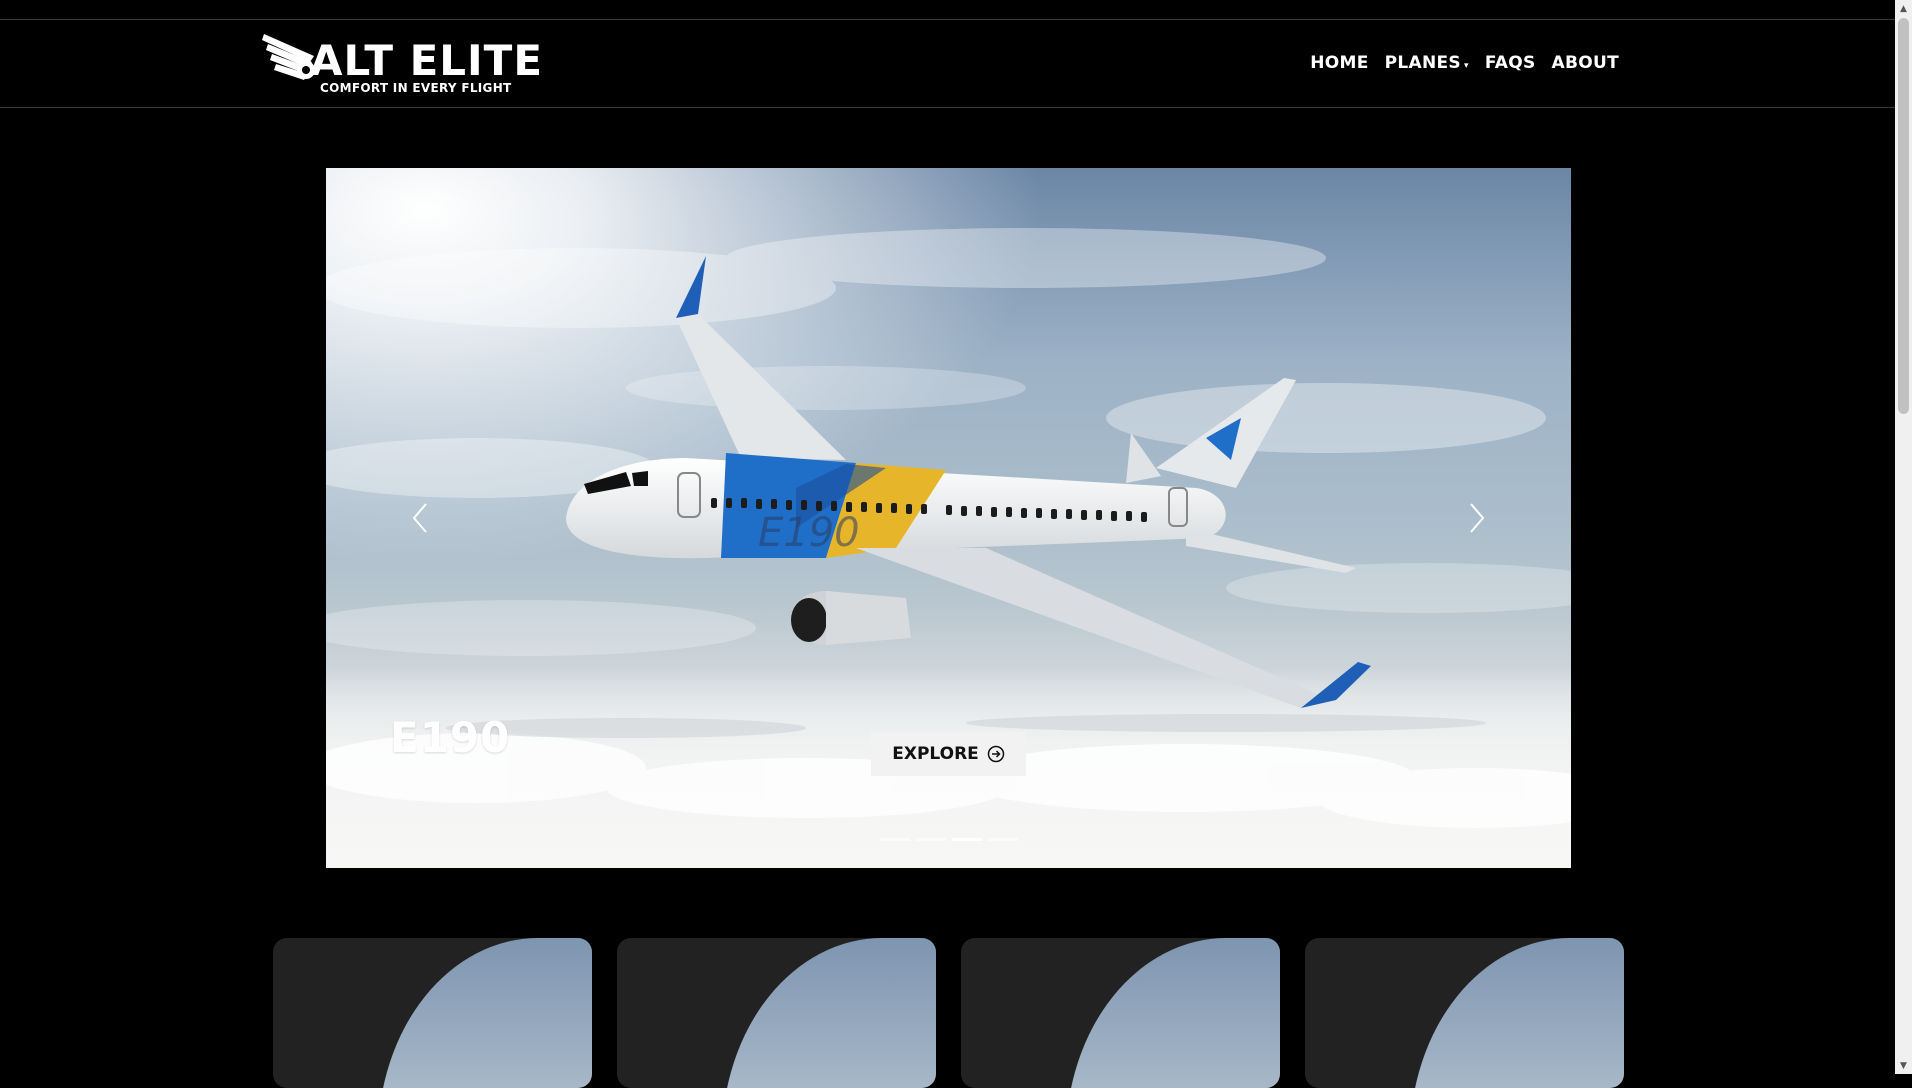  I want to click on nav-item-faqs: FAQS, so click(1510, 63).